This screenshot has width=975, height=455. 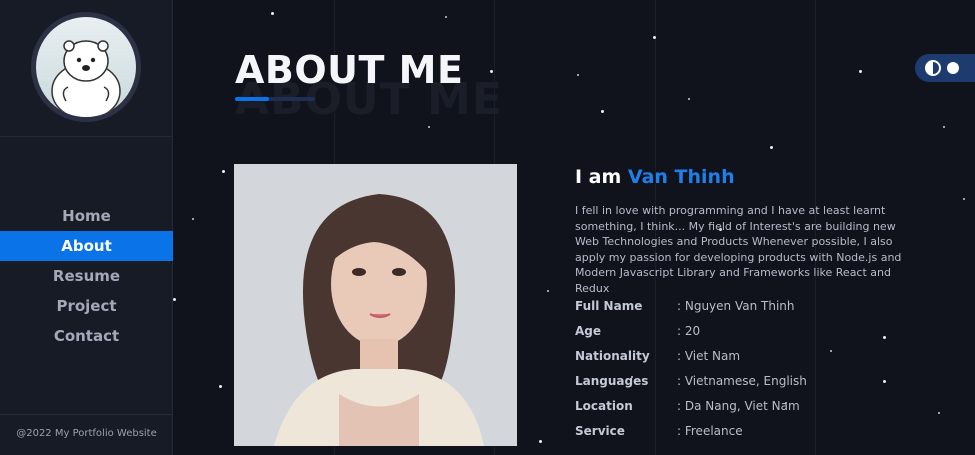 I want to click on bear-avatar-image, so click(x=86, y=67).